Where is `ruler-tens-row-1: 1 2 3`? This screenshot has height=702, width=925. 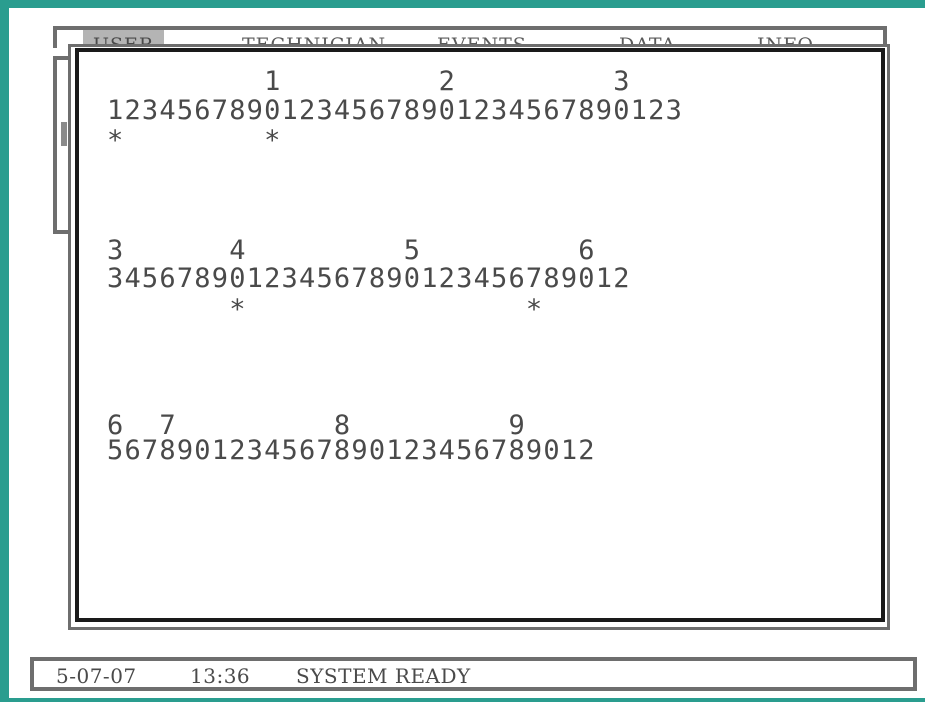
ruler-tens-row-1: 1 2 3 is located at coordinates (369, 81).